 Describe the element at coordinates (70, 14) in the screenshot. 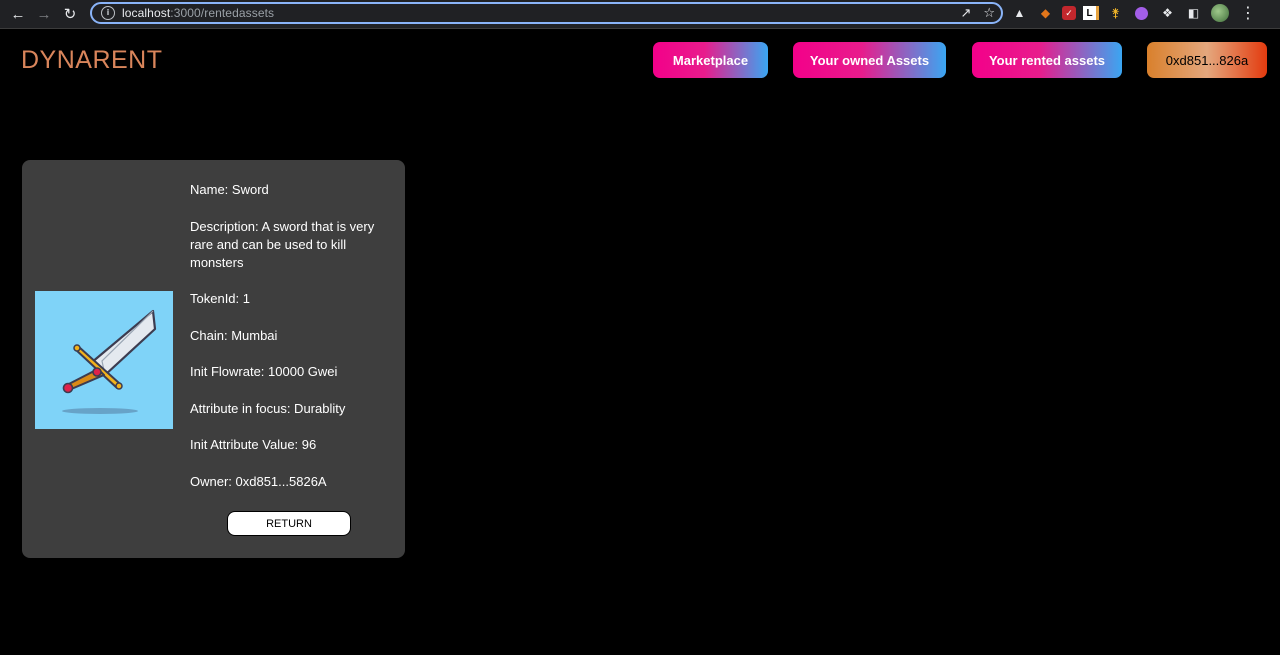

I see `reload-icon: ↻` at that location.